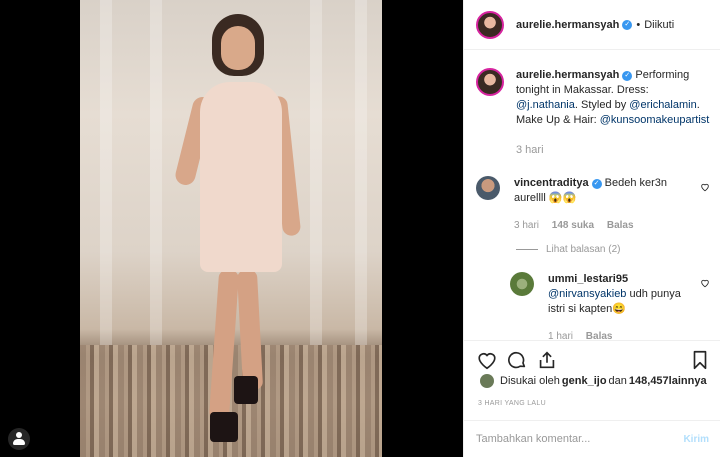 Image resolution: width=720 pixels, height=457 pixels. I want to click on add-comment-bar: Kirim, so click(592, 438).